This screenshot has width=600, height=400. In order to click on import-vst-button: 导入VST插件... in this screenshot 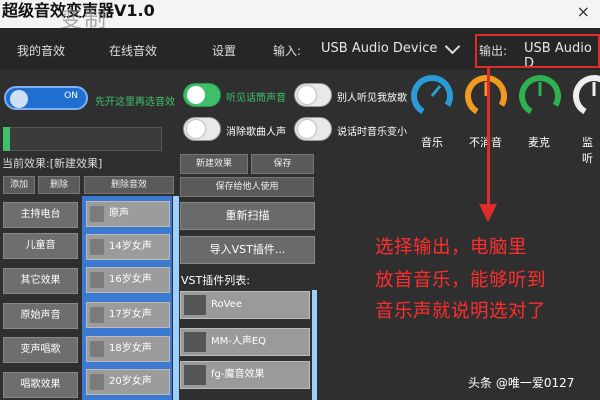, I will do `click(247, 250)`.